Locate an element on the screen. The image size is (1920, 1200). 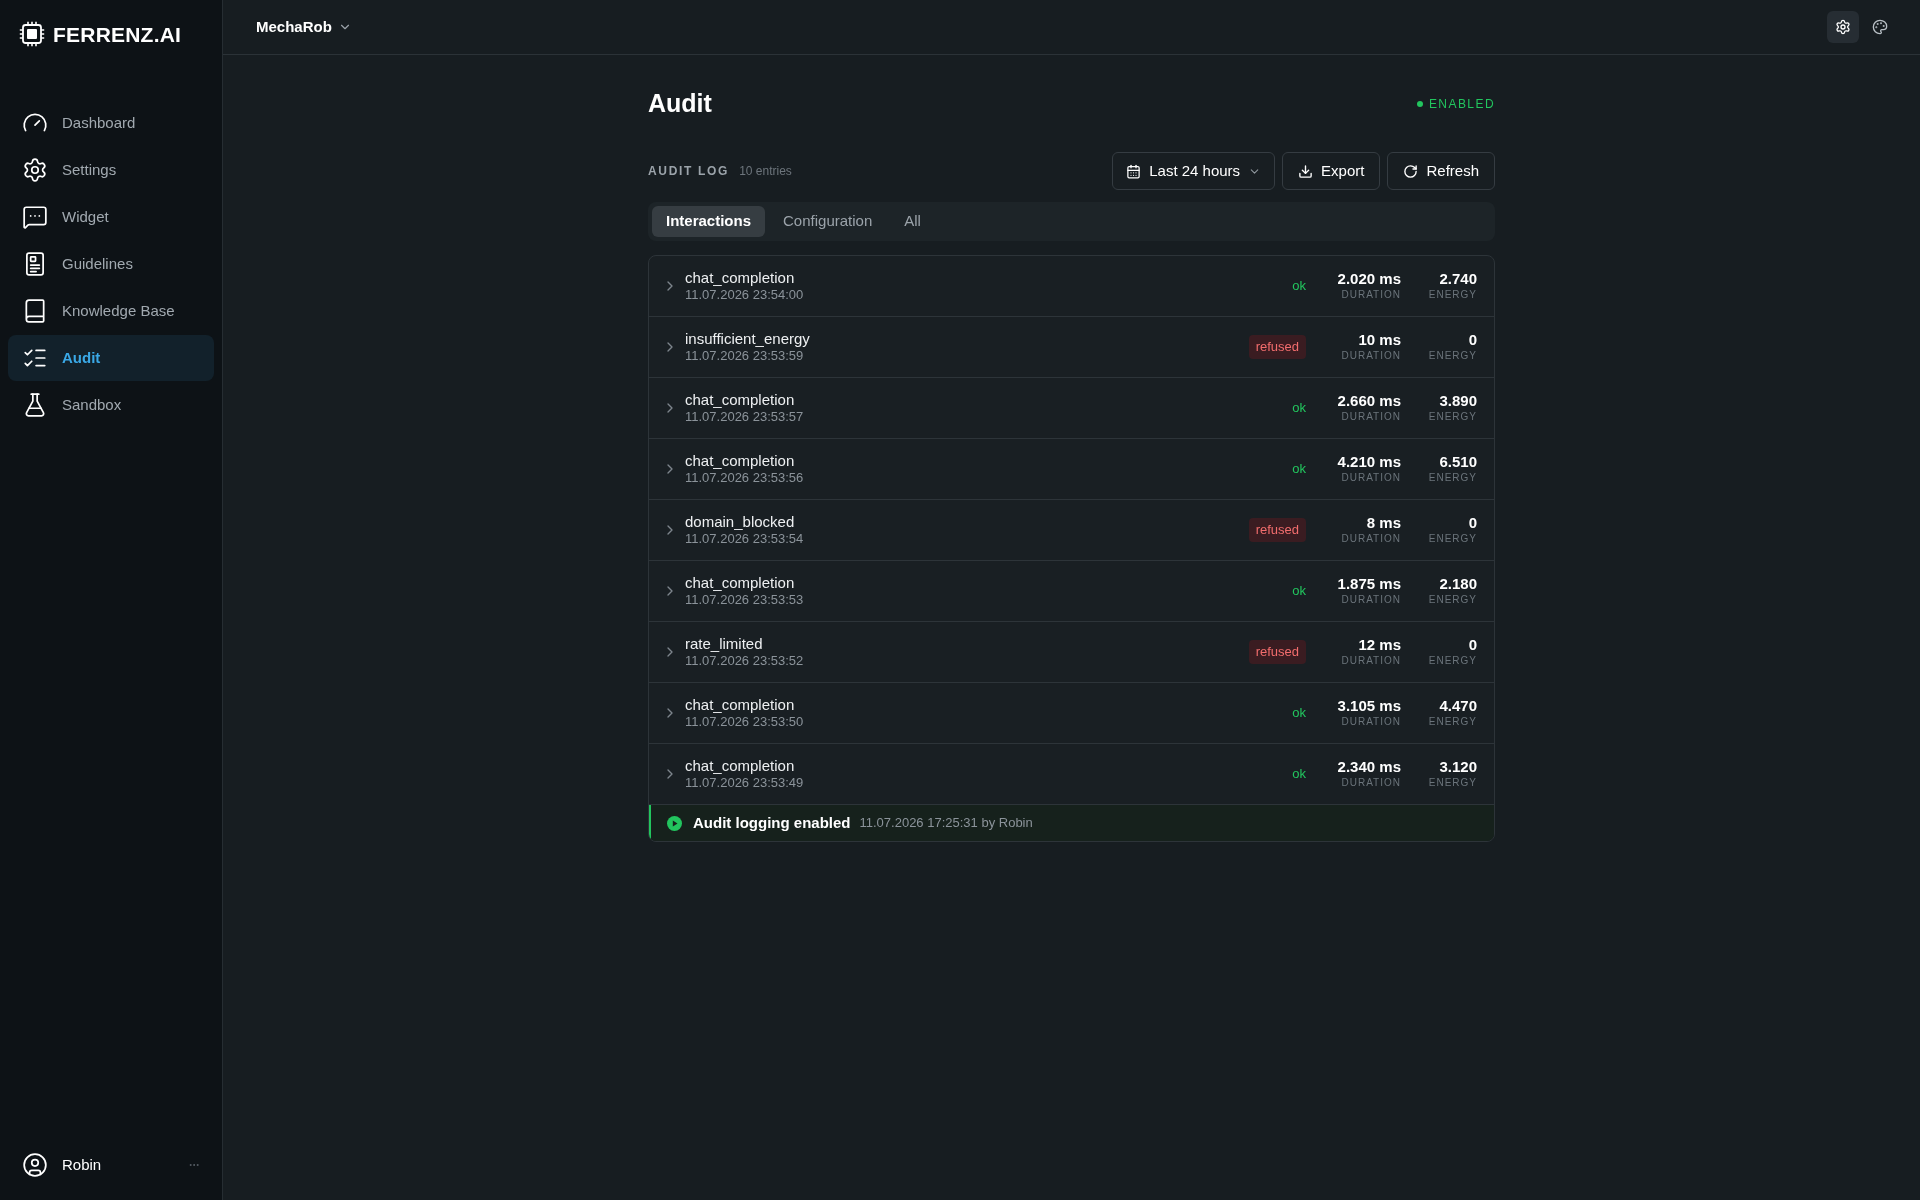
section-title: AUDIT LOG is located at coordinates (689, 171).